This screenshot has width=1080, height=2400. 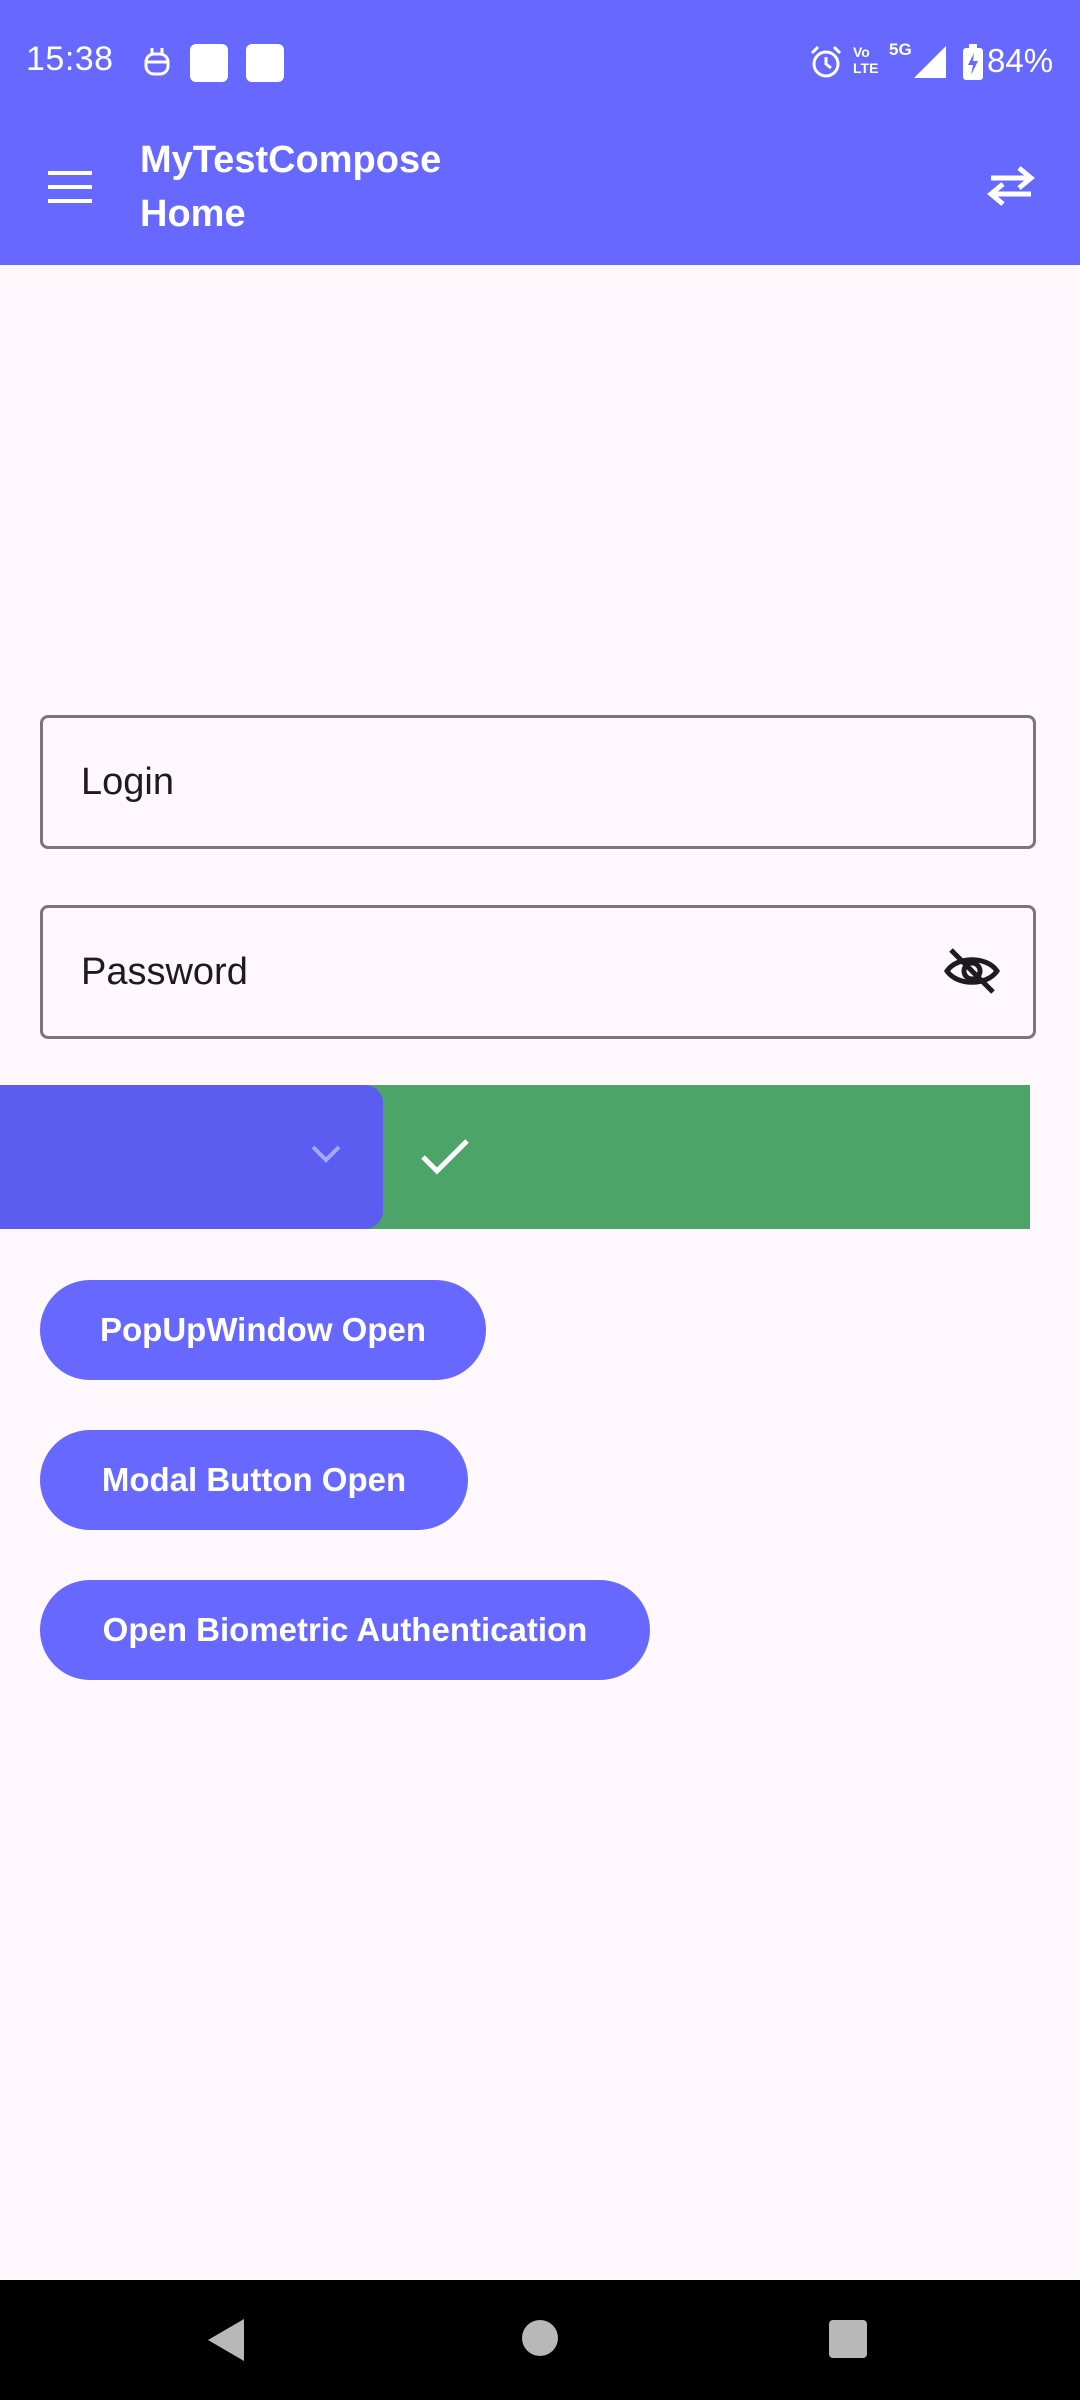 I want to click on check-icon, so click(x=445, y=1157).